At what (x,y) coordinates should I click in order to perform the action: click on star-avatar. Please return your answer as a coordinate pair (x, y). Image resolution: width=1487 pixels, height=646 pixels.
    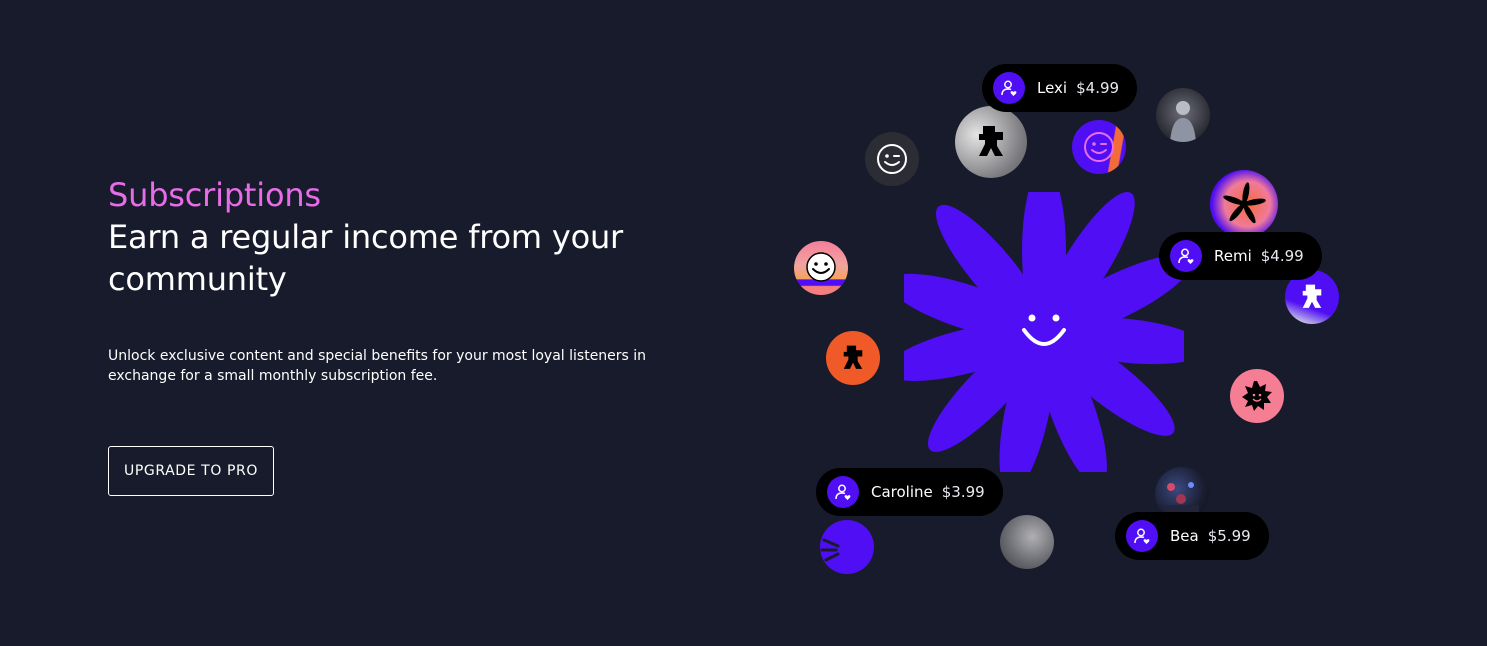
    Looking at the image, I should click on (1244, 204).